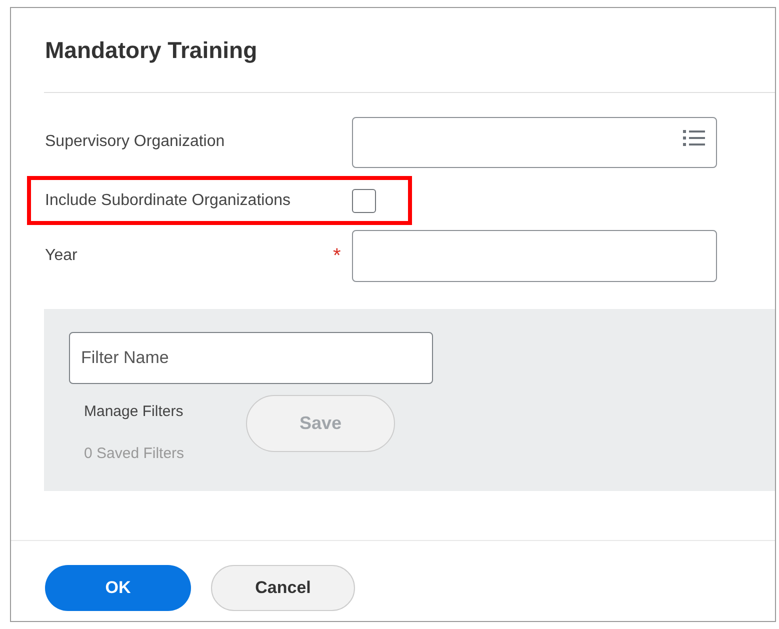 Image resolution: width=779 pixels, height=629 pixels. I want to click on field-label: Year, so click(61, 256).